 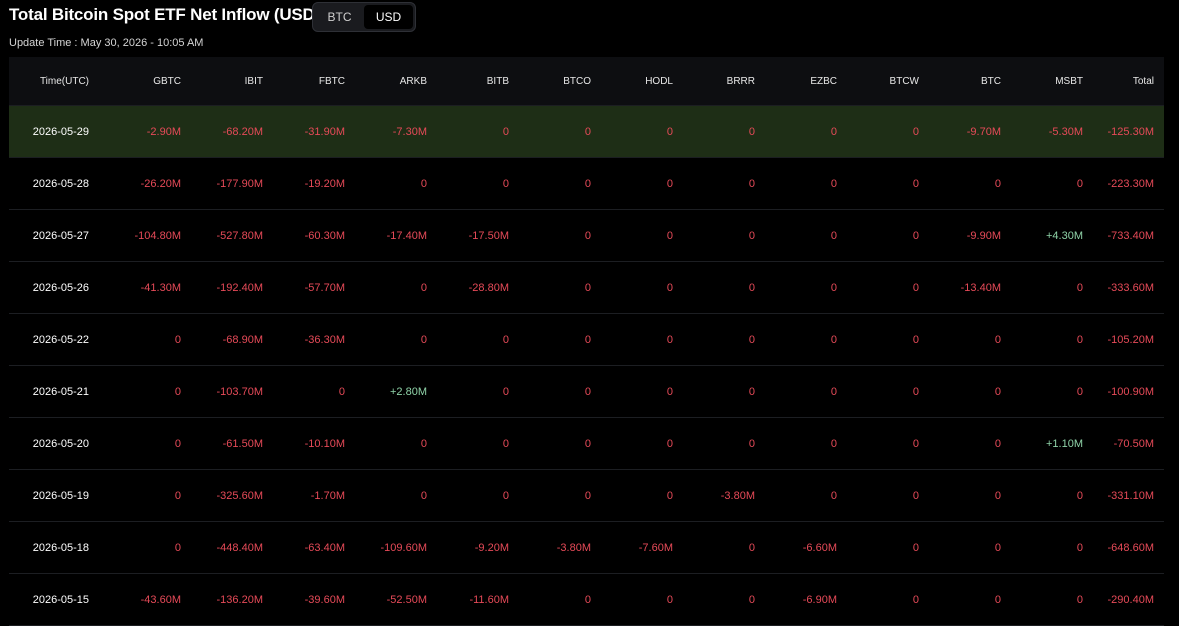 I want to click on flow-value-cell: -1.70M, so click(x=327, y=495).